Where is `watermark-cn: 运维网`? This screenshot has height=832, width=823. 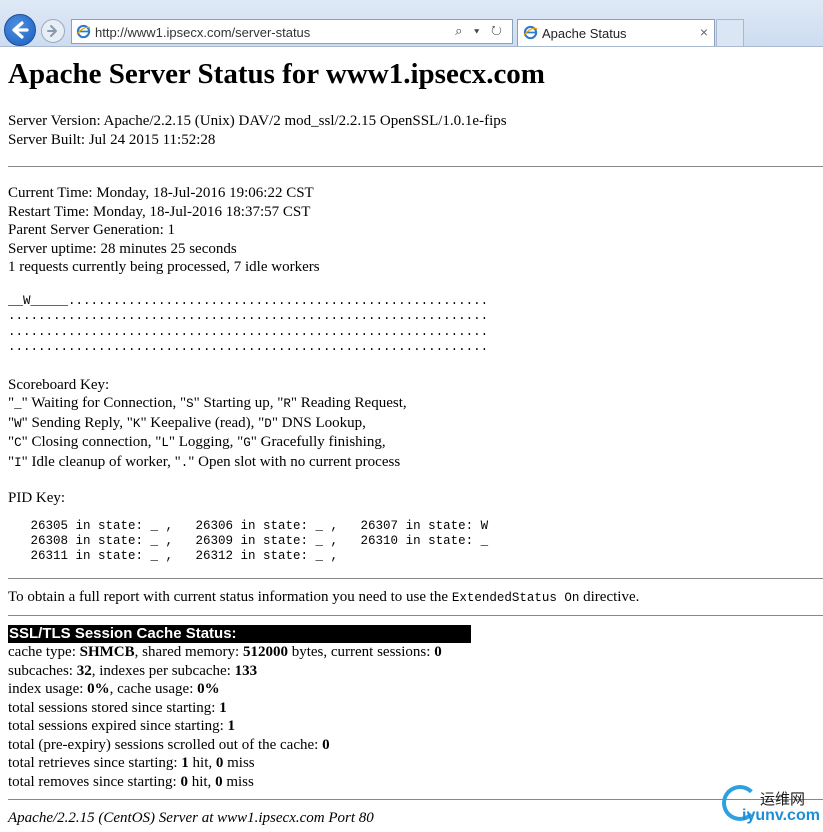 watermark-cn: 运维网 is located at coordinates (783, 799).